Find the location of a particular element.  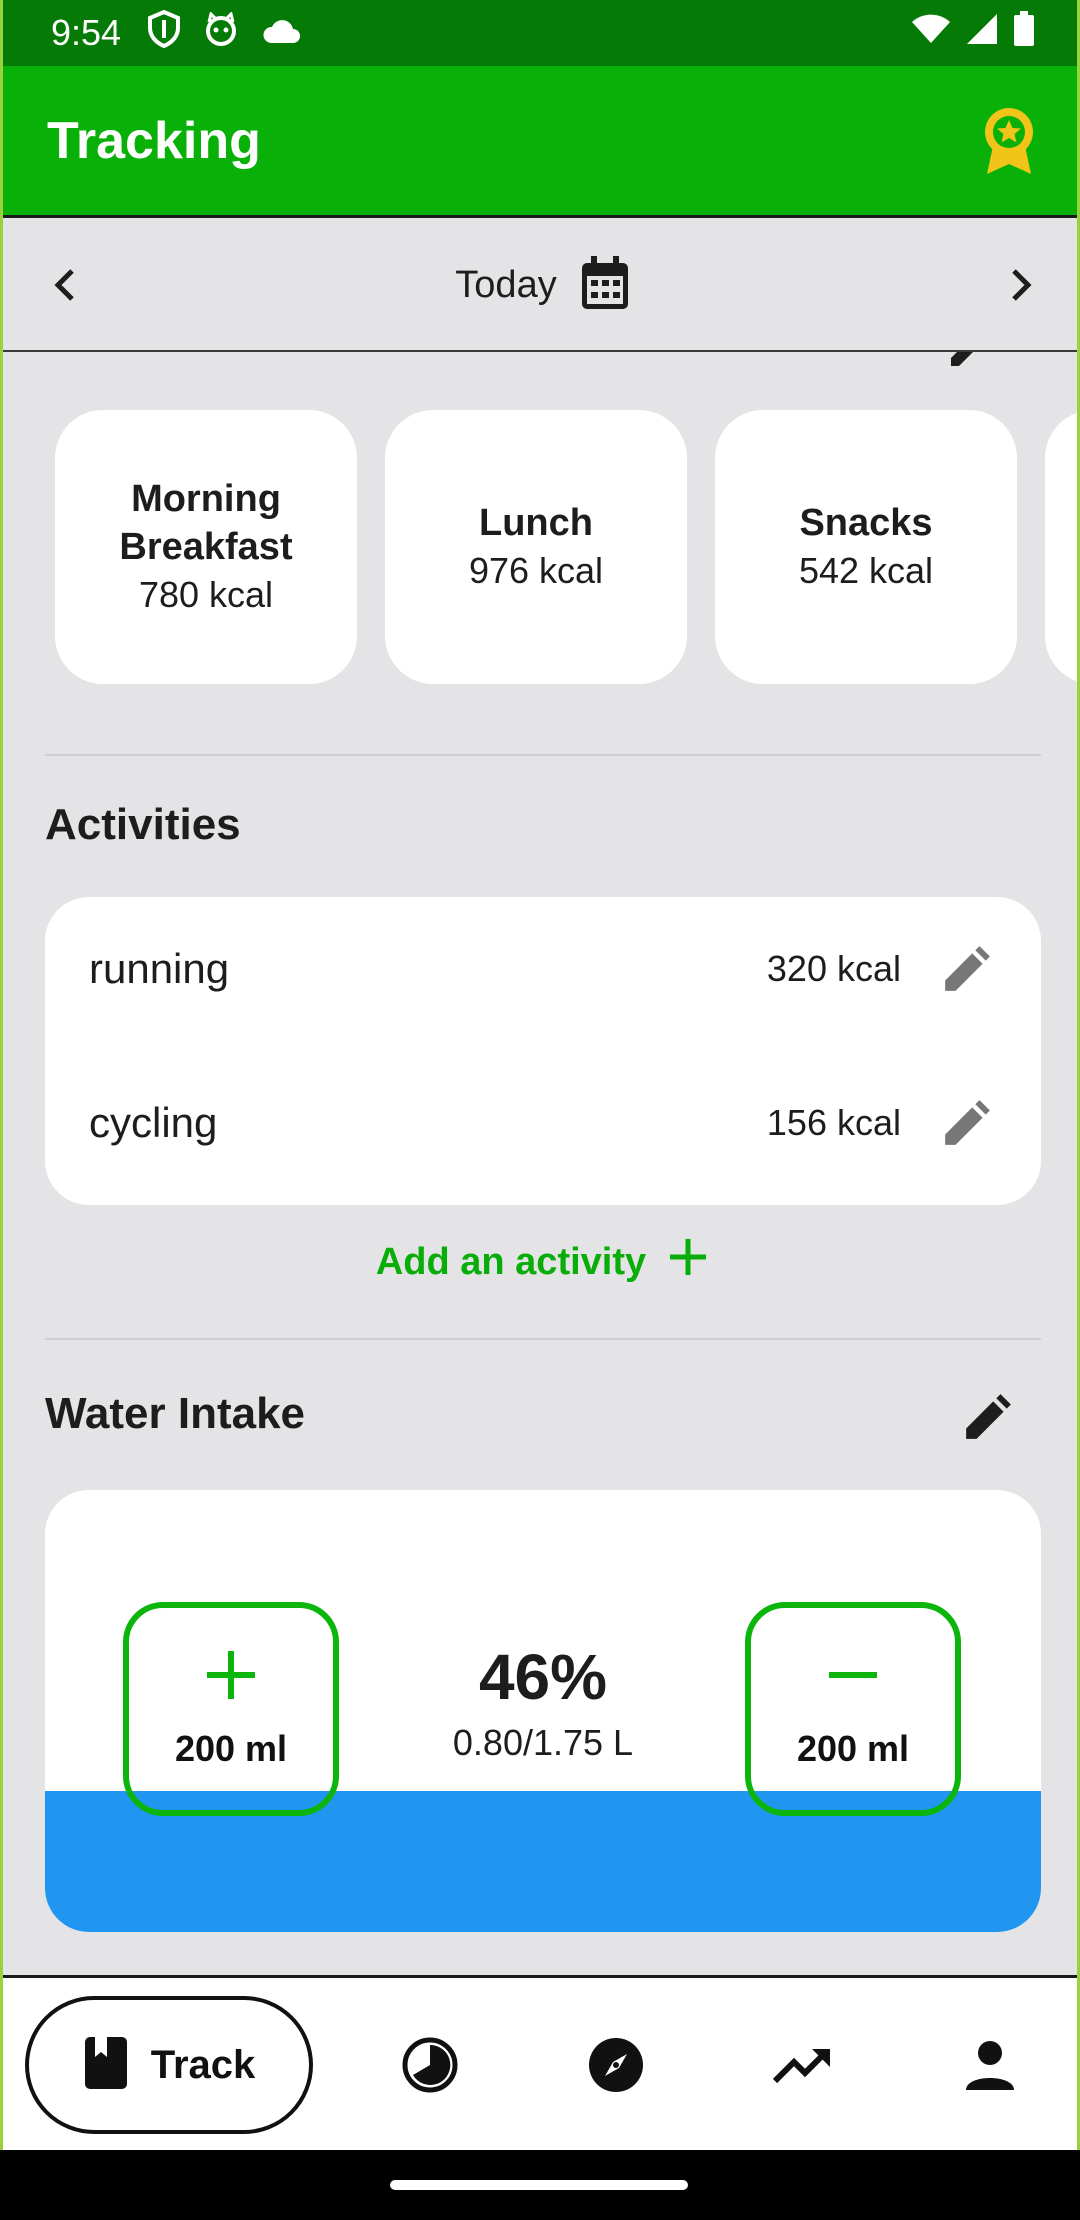

cat-icon is located at coordinates (221, 32).